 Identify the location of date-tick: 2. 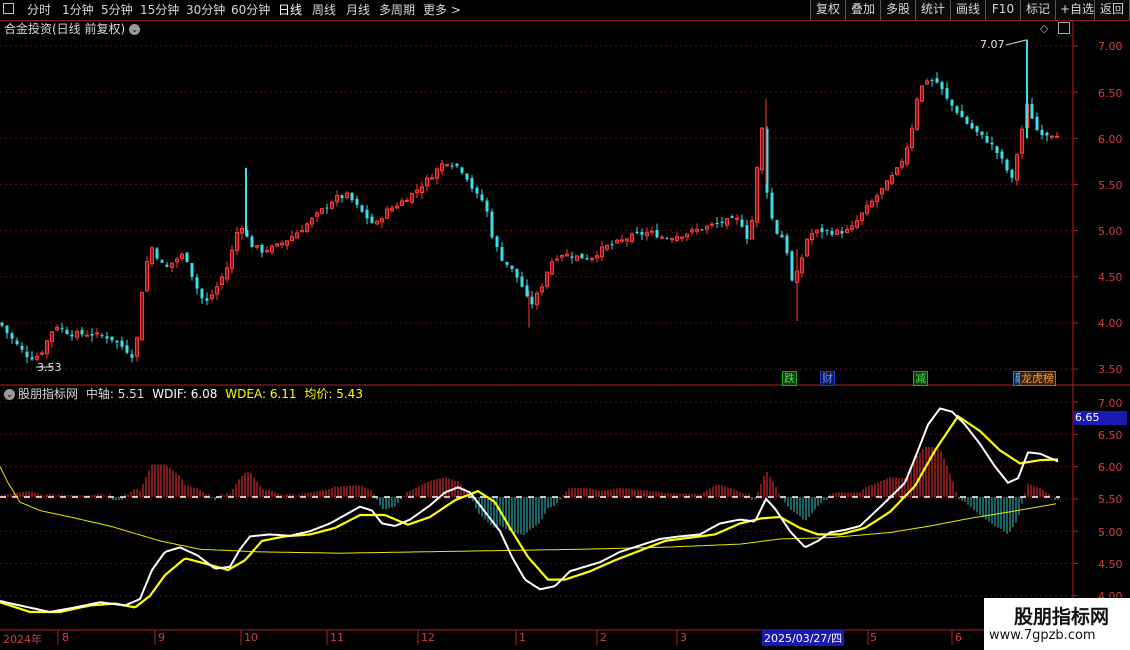
(603, 637).